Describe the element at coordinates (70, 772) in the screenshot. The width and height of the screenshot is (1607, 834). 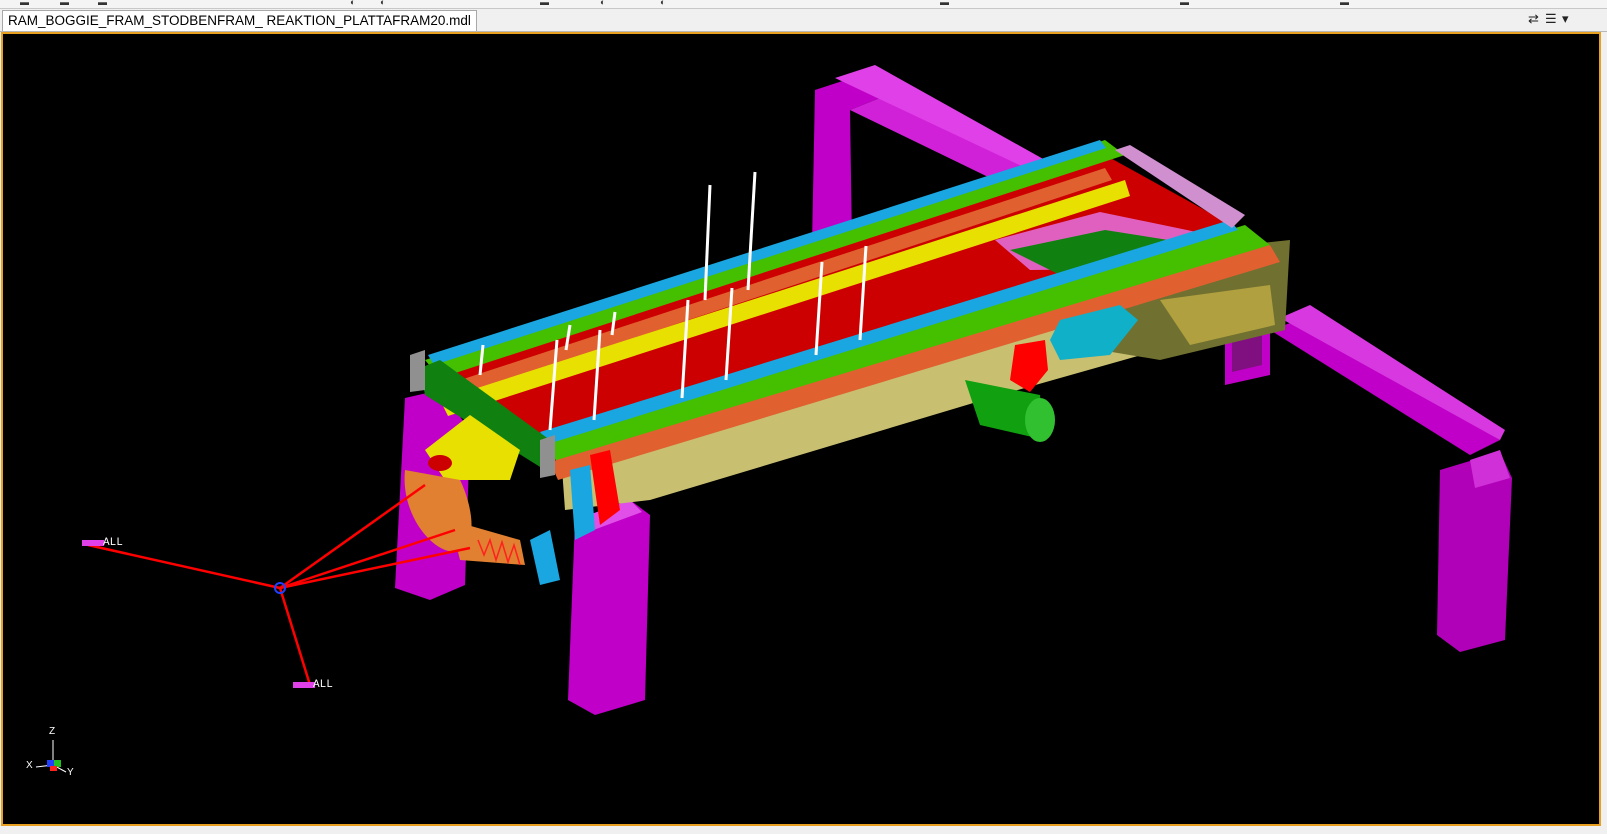
I see `triad-y-label: Y` at that location.